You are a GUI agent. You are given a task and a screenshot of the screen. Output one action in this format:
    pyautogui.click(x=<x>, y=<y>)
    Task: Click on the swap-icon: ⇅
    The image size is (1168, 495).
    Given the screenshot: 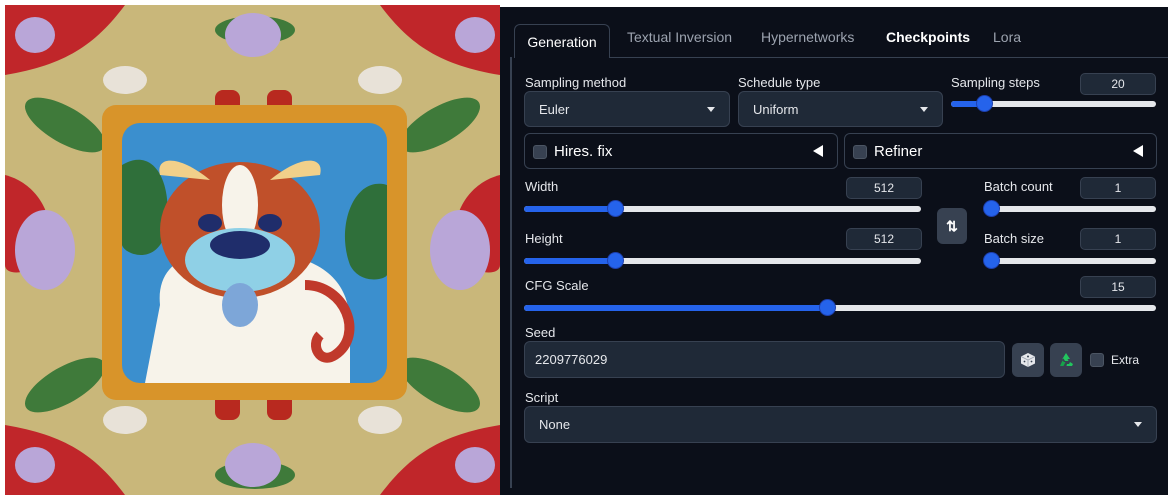 What is the action you would take?
    pyautogui.click(x=952, y=225)
    